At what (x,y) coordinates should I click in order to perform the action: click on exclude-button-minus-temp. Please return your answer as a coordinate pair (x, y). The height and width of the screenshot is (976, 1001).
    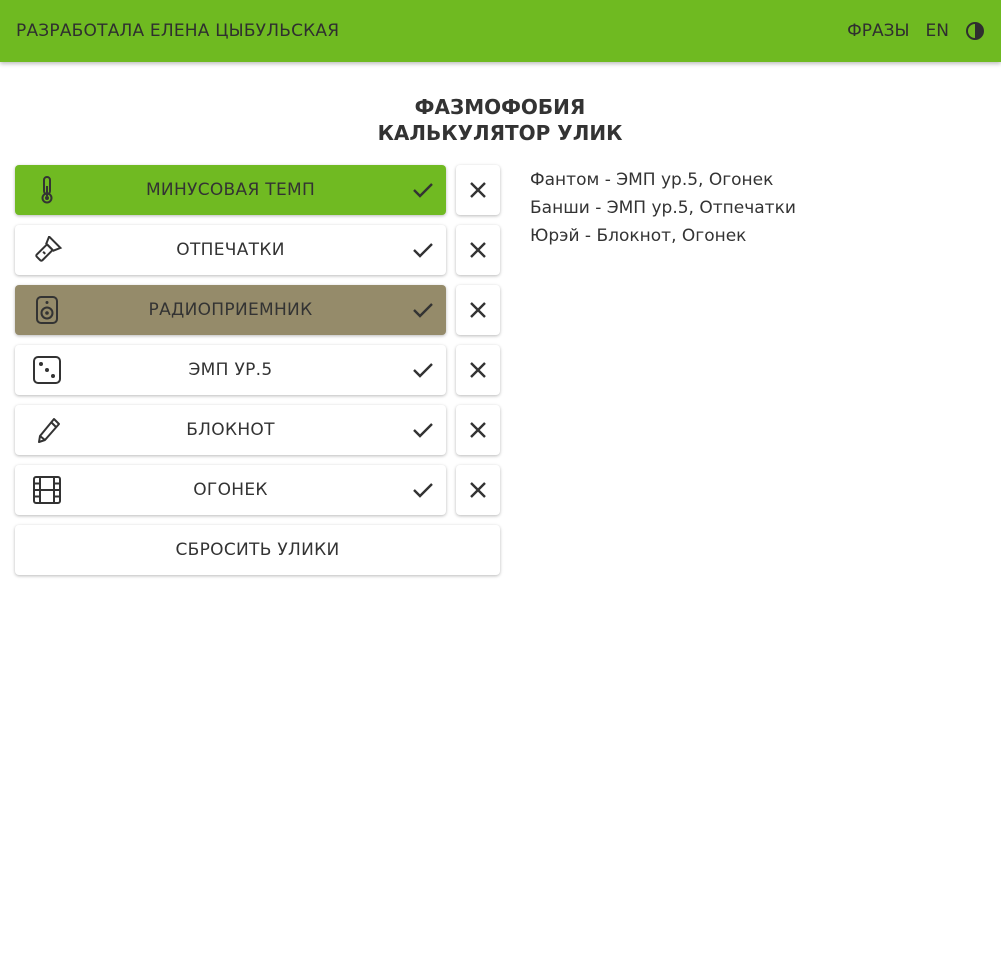
    Looking at the image, I should click on (478, 190).